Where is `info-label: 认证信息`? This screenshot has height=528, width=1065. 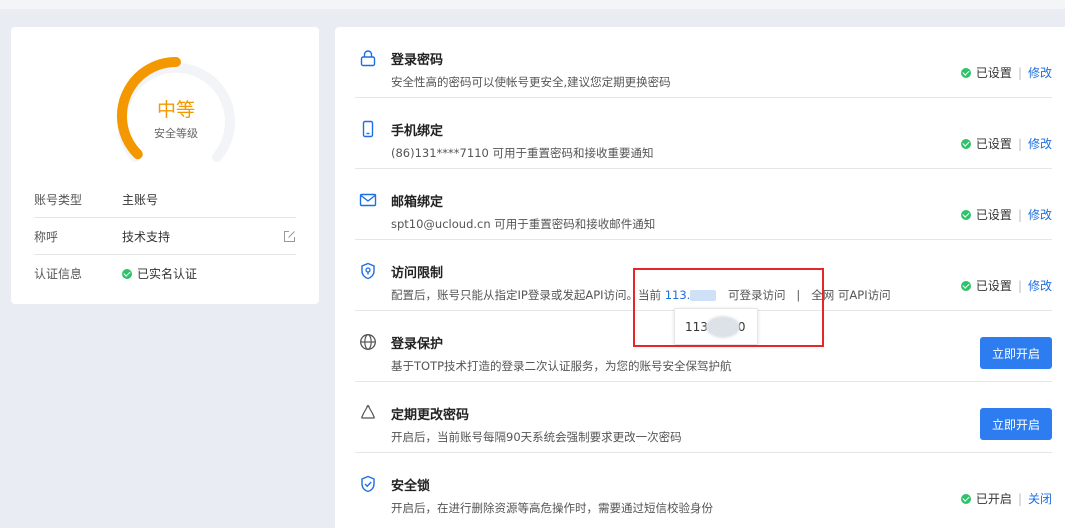 info-label: 认证信息 is located at coordinates (58, 274).